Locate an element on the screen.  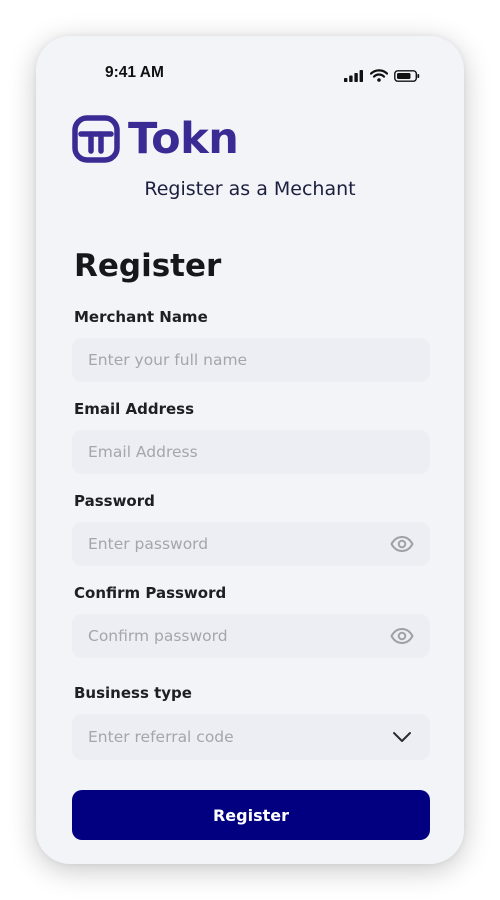
brand-name: Tokn is located at coordinates (183, 139).